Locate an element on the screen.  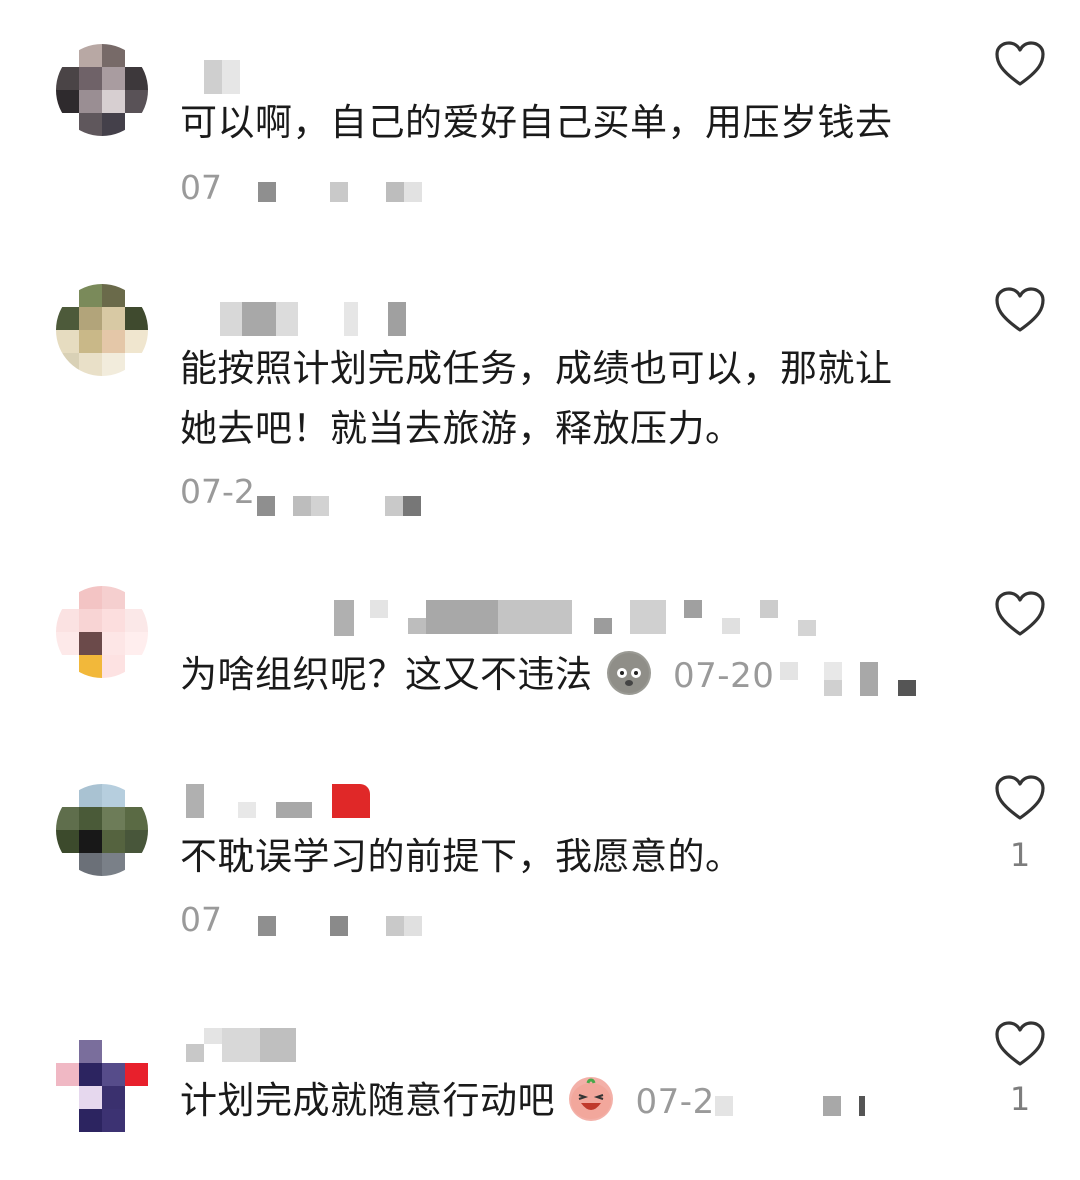
comment-text-line-1: 能按照计划完成任务，成绩也可以，那就让 is located at coordinates (536, 368).